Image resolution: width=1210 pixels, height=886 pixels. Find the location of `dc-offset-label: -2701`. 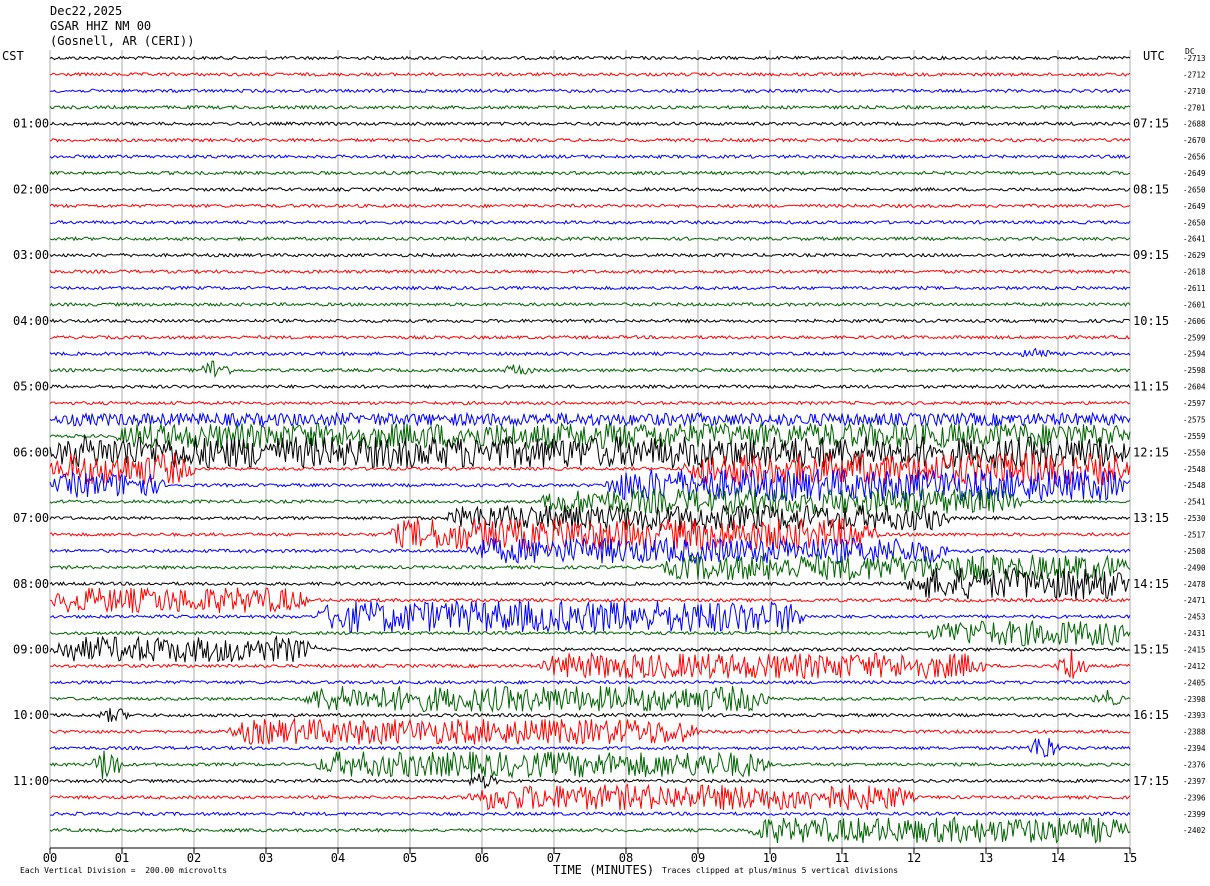

dc-offset-label: -2701 is located at coordinates (1194, 107).